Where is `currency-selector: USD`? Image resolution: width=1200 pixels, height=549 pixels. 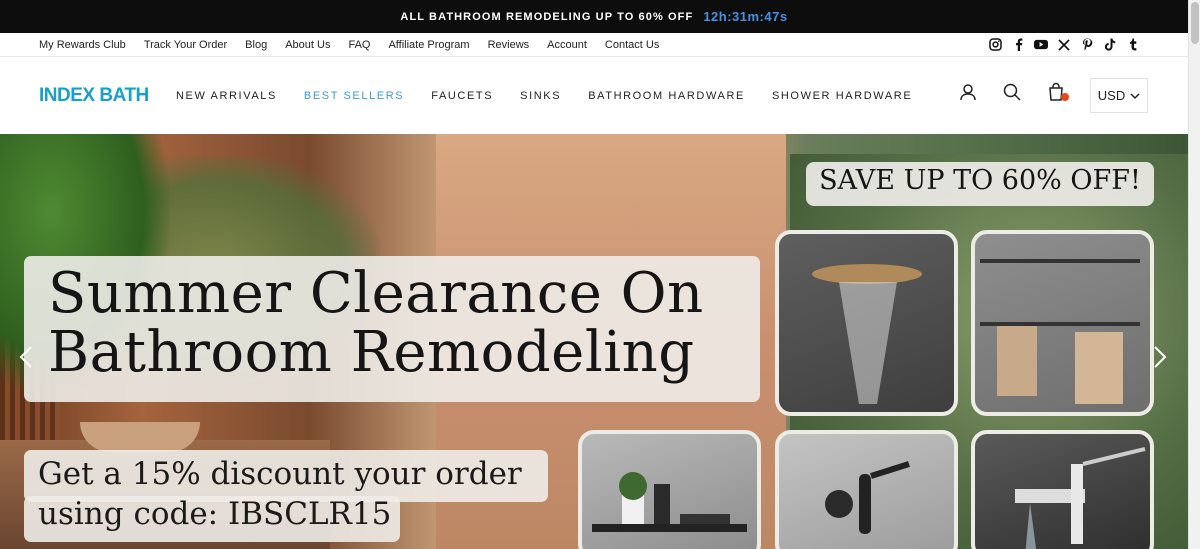
currency-selector: USD is located at coordinates (1119, 95).